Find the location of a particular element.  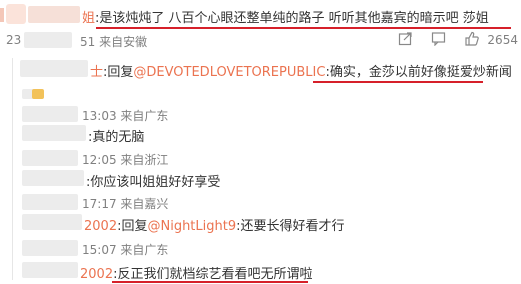

reply-3-text: :你应该叫姐姐好好享受 is located at coordinates (153, 182).